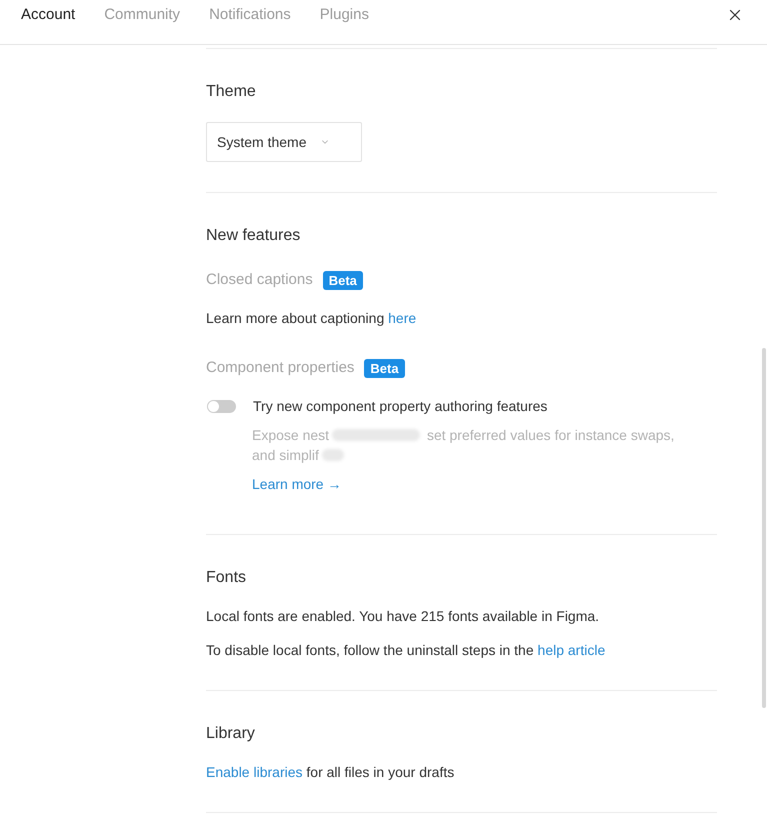  What do you see at coordinates (464, 445) in the screenshot?
I see `description-text: Expose nest set preferred values for instance swaps, and simplif` at bounding box center [464, 445].